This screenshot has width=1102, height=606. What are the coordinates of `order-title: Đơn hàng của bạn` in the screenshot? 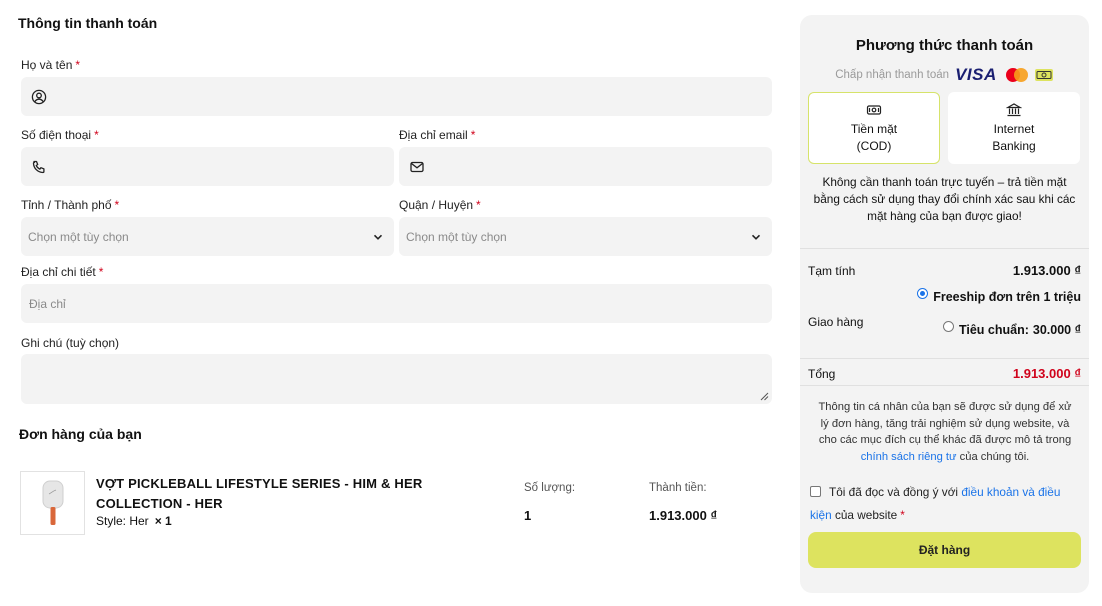 It's located at (80, 434).